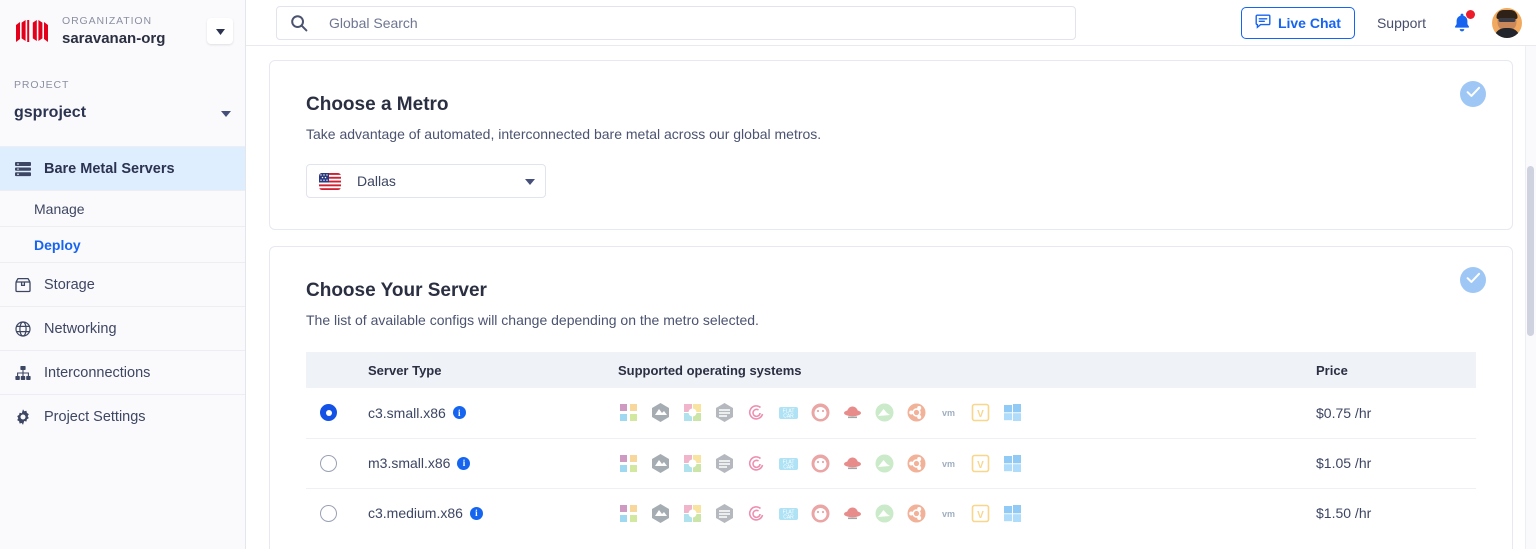 Image resolution: width=1536 pixels, height=549 pixels. I want to click on column-header-server-type: Server Type, so click(493, 370).